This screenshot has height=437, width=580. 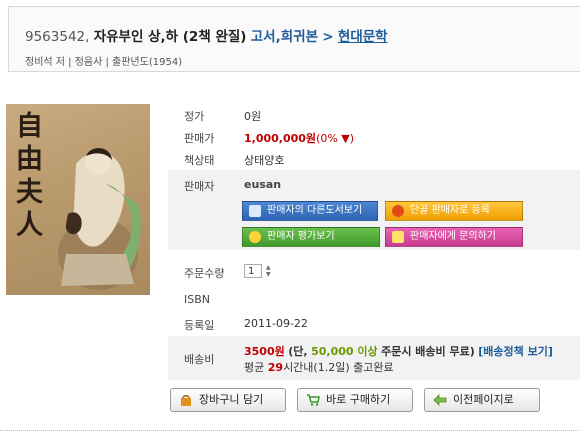 I want to click on rating-icon, so click(x=255, y=237).